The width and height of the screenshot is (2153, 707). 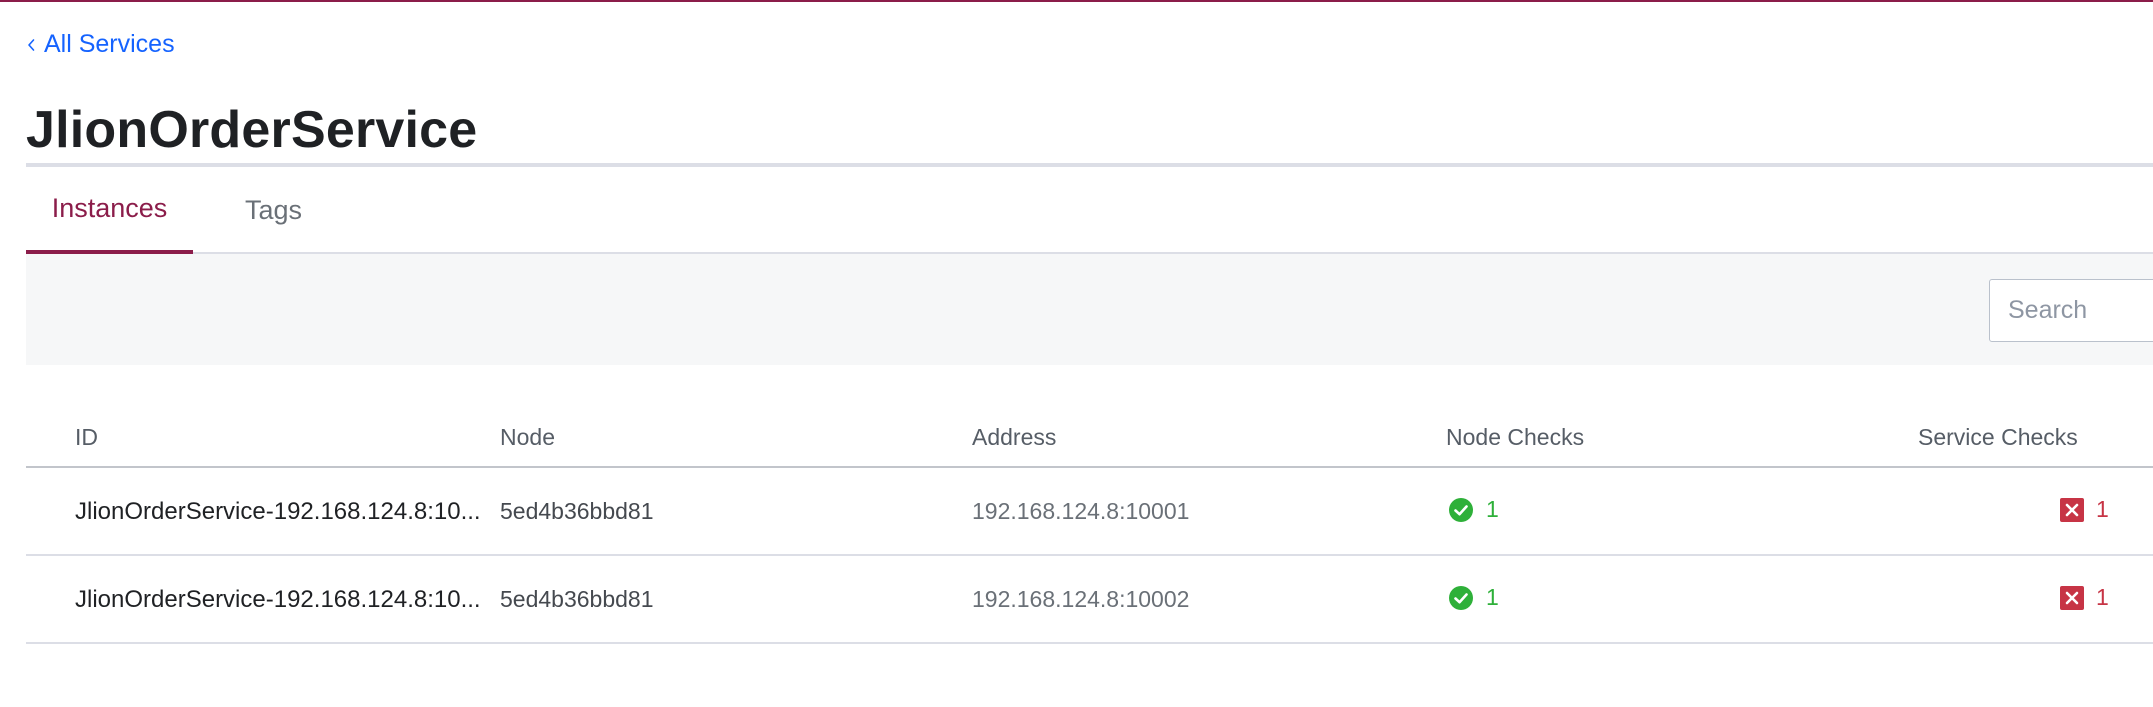 I want to click on instance-address: 192.168.124.8:10002, so click(x=1081, y=599).